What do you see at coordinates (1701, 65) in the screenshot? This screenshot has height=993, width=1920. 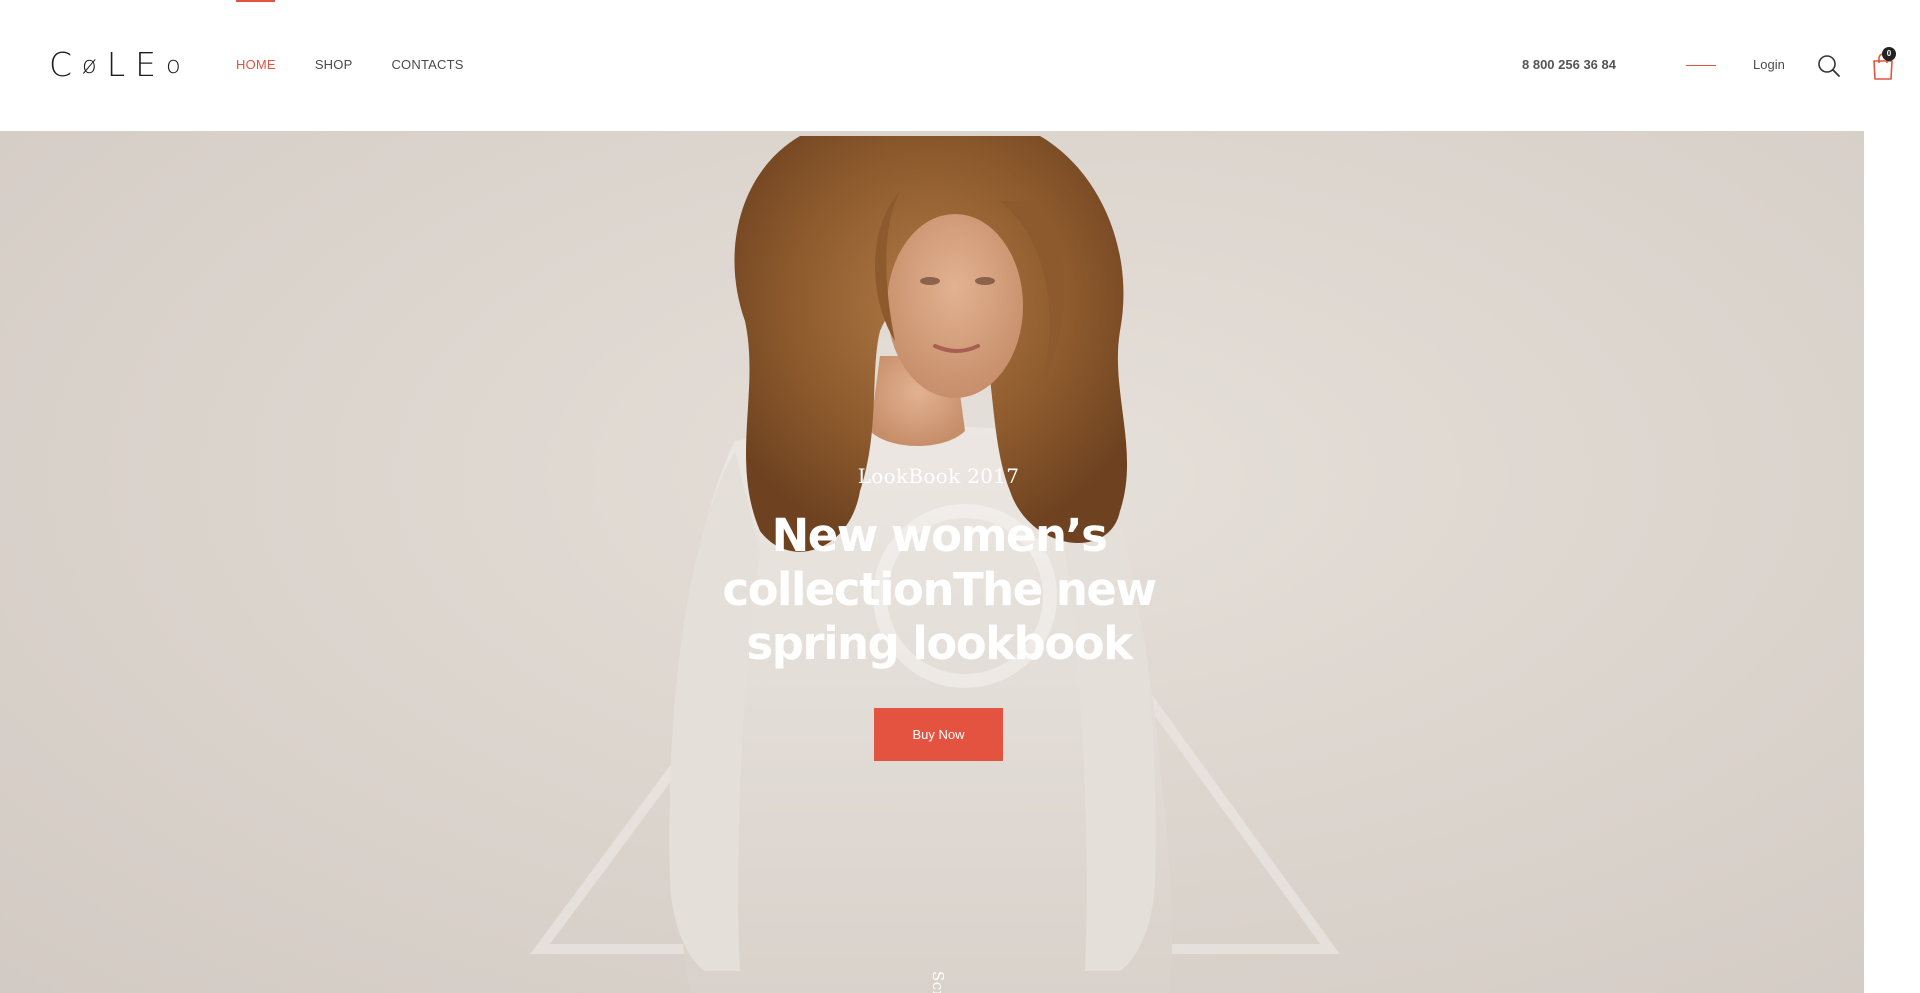 I see `header-divider` at bounding box center [1701, 65].